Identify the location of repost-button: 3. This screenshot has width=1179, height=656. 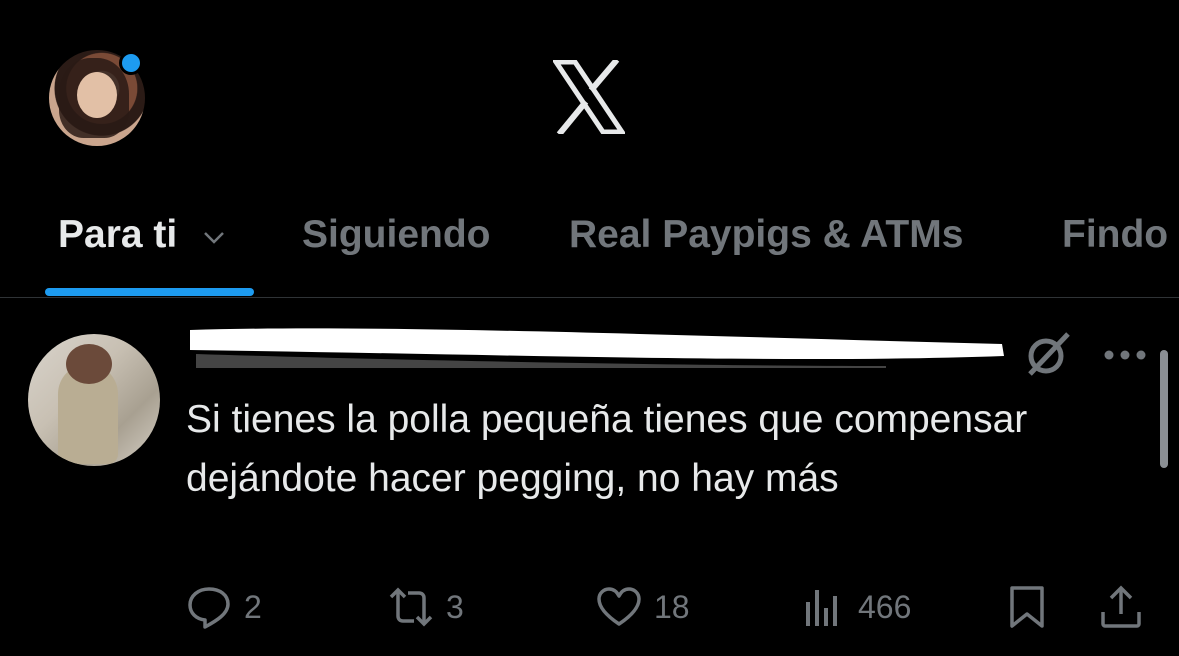
(426, 607).